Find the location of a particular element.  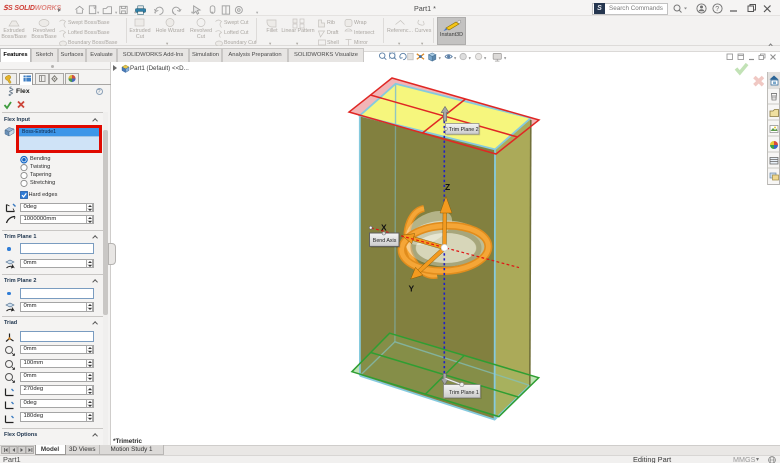

svg-text: Trim Plane 1 is located at coordinates (464, 393).